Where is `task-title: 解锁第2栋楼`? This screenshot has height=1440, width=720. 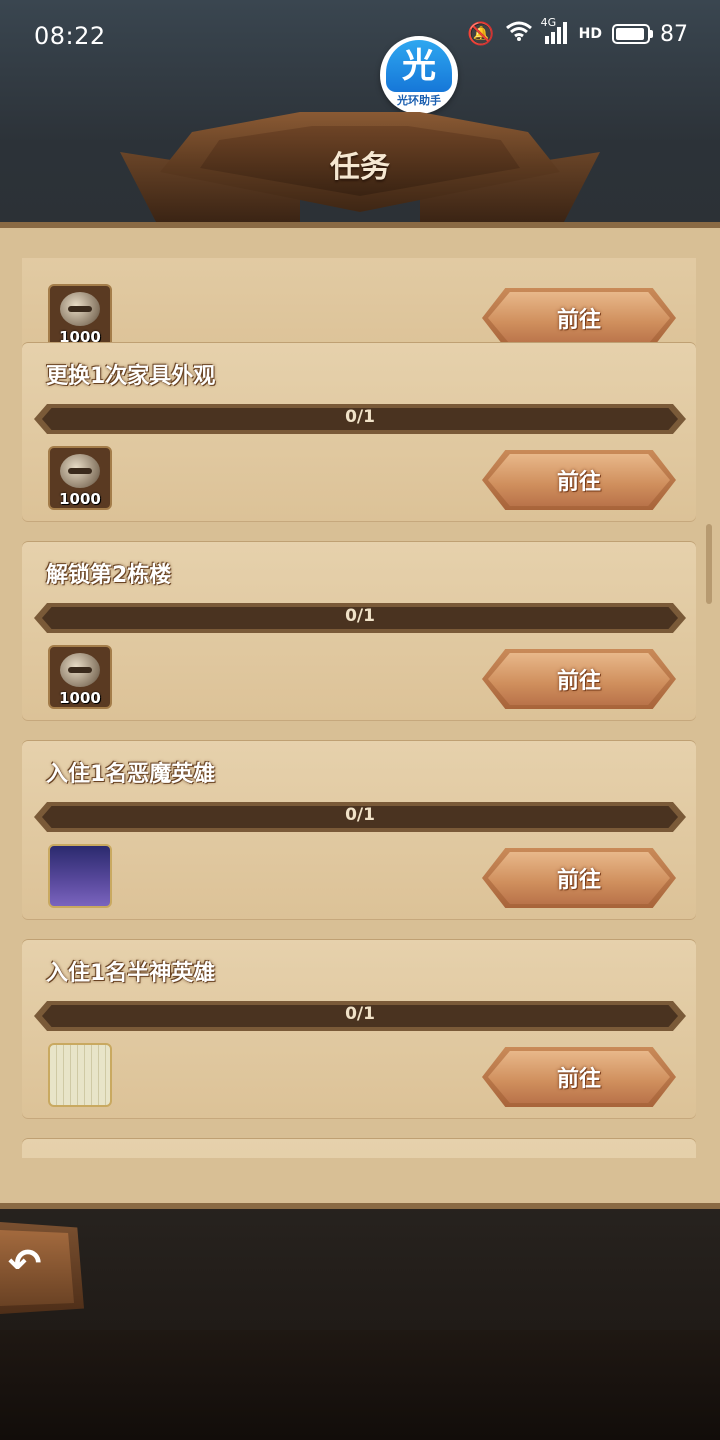 task-title: 解锁第2栋楼 is located at coordinates (109, 575).